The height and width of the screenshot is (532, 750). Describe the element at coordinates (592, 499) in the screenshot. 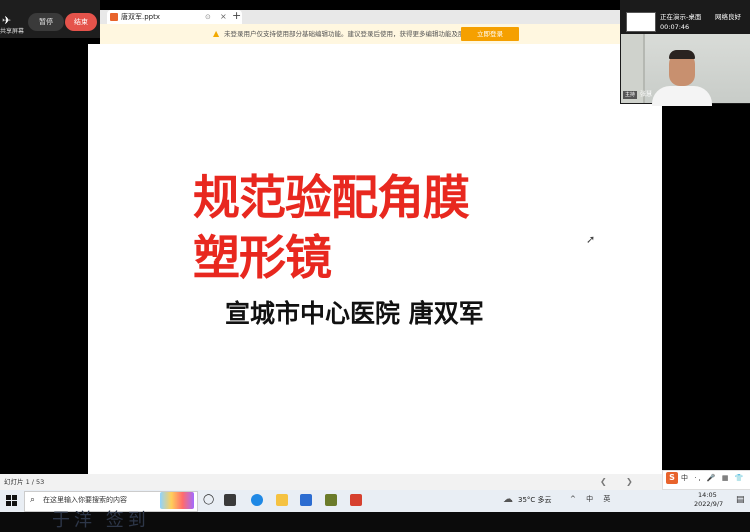

I see `system-tray: ^ 中 英` at that location.